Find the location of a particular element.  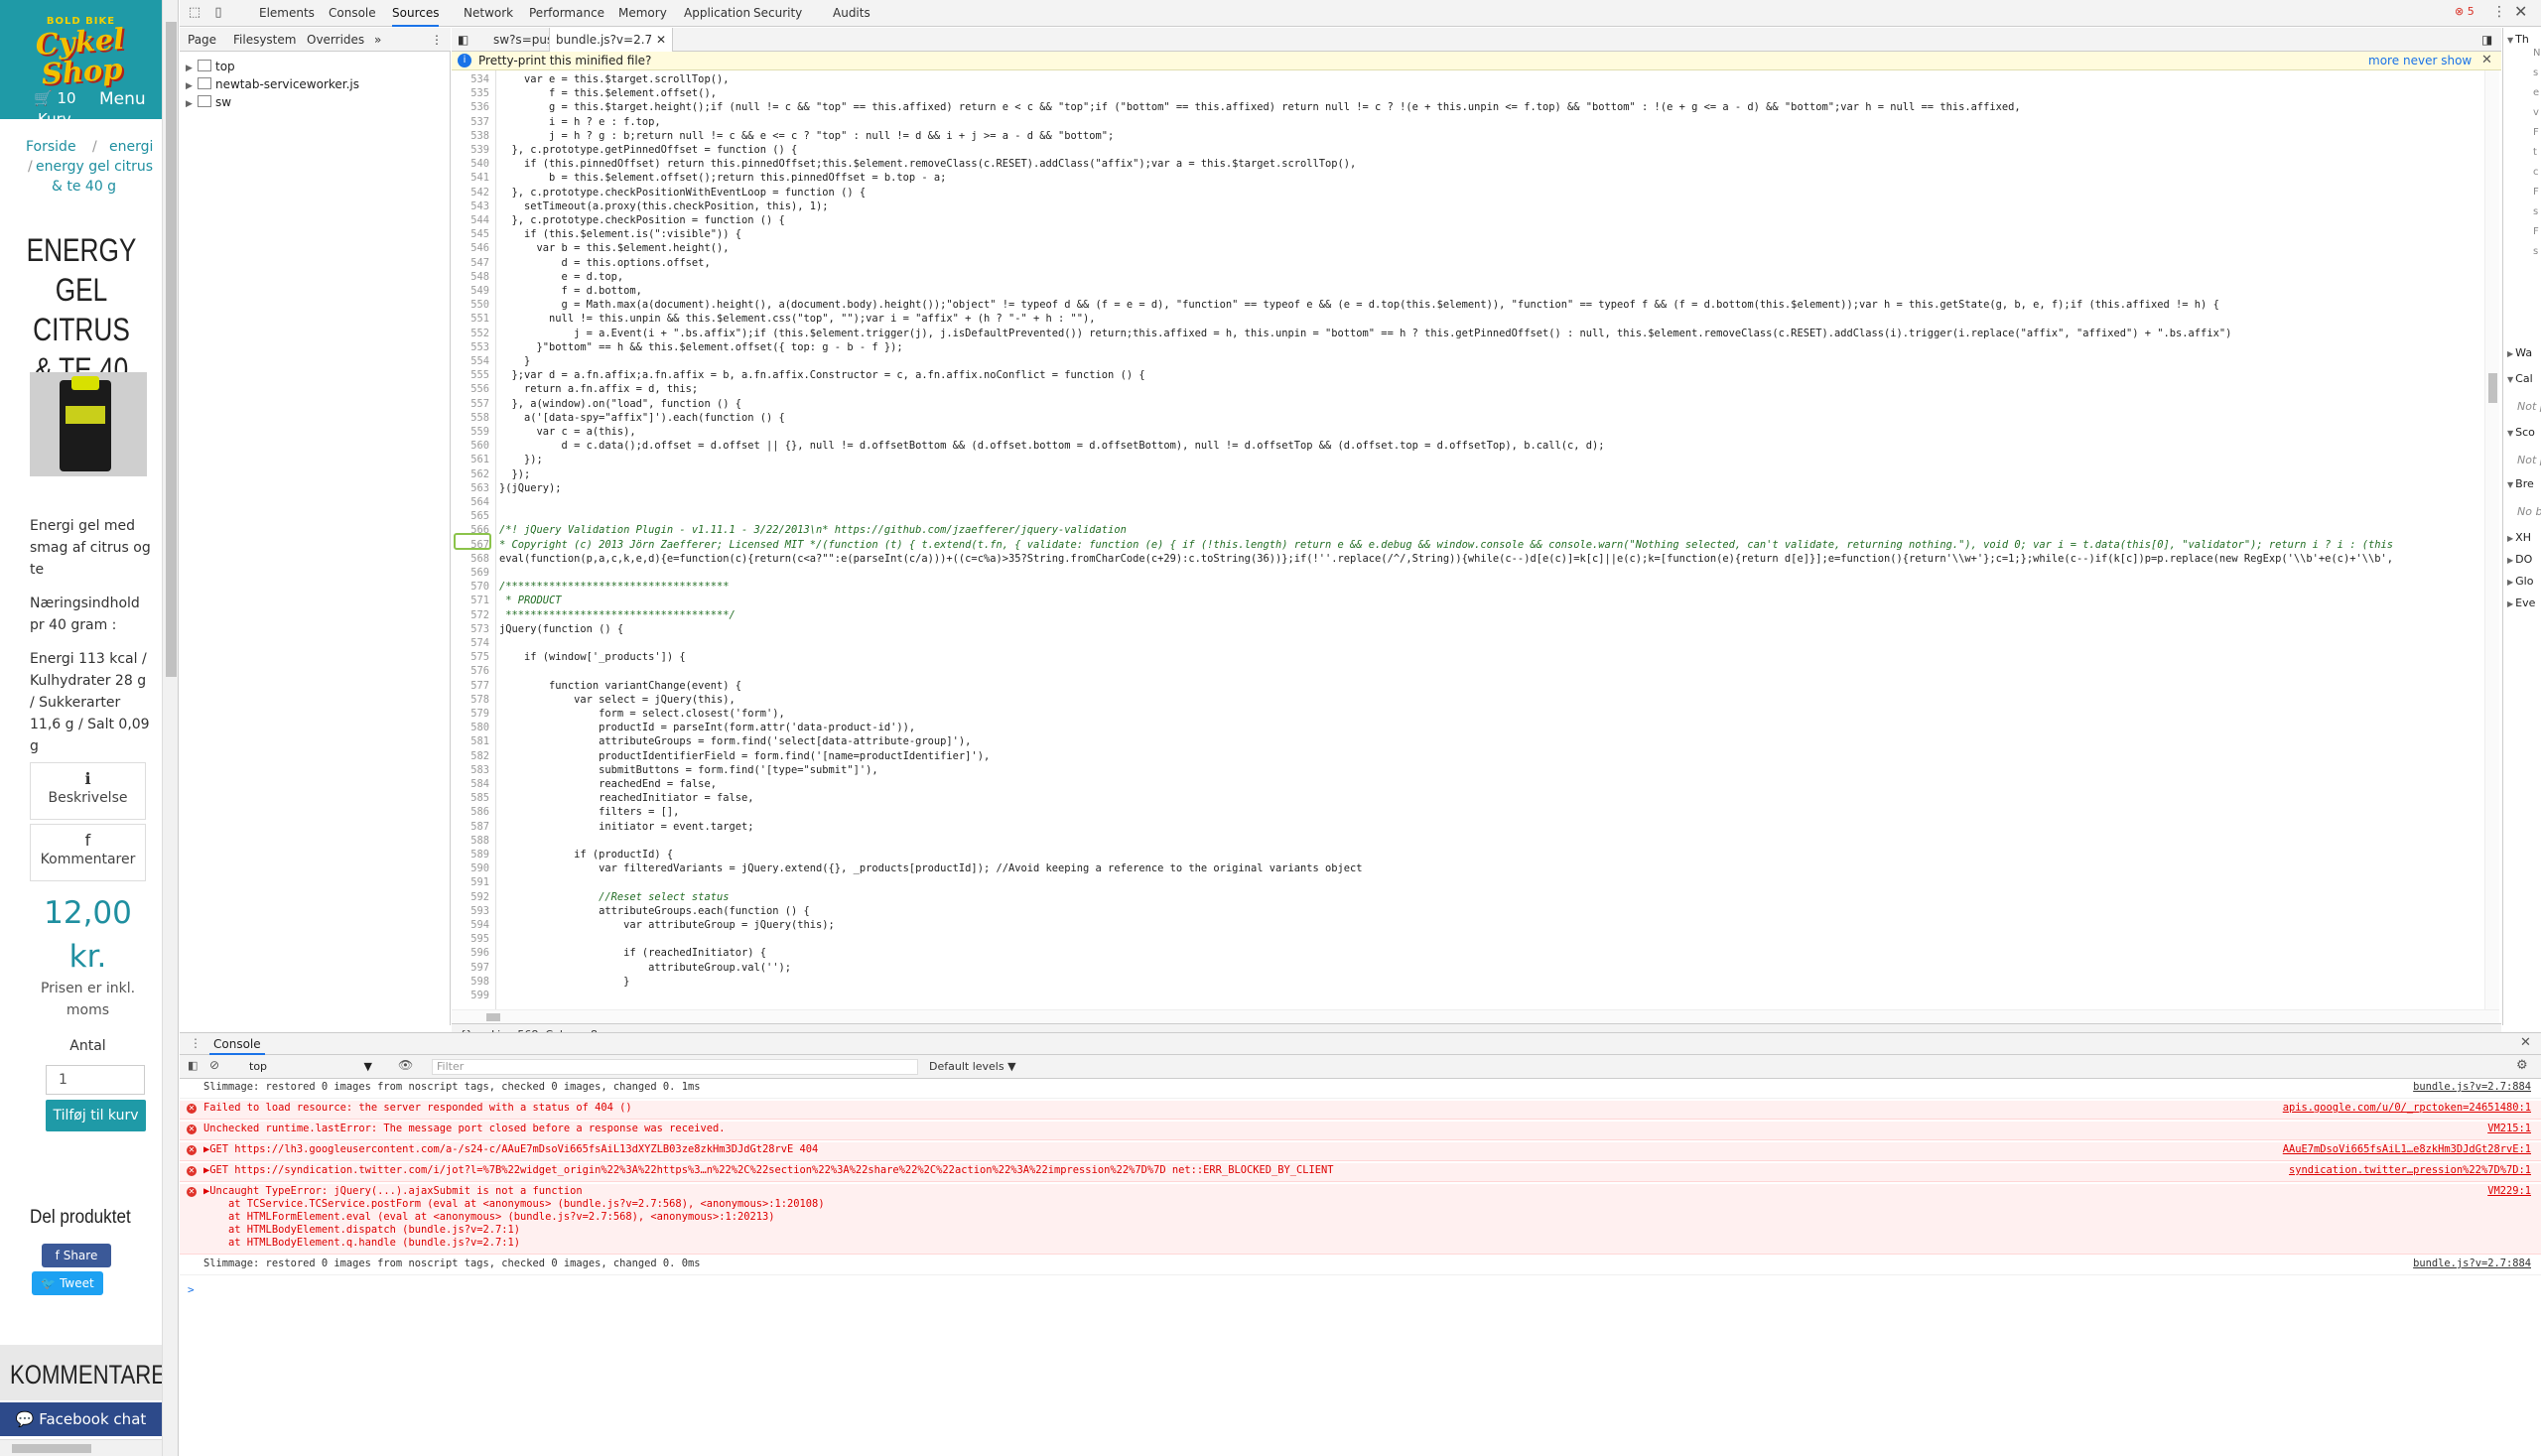

log-levels-dropdown: Default levels ▼ is located at coordinates (972, 1067).